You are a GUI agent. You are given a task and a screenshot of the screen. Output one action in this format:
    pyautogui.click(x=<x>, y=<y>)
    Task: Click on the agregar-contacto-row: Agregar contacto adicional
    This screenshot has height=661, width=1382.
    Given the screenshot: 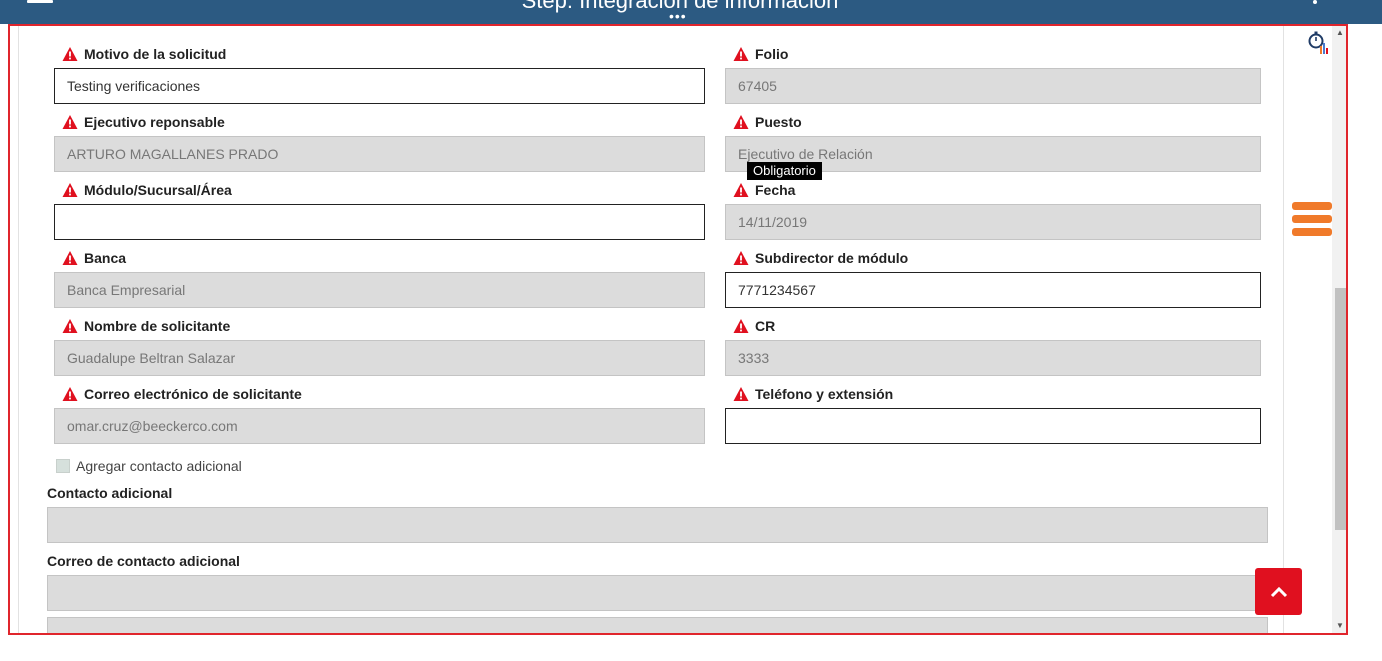 What is the action you would take?
    pyautogui.click(x=149, y=466)
    